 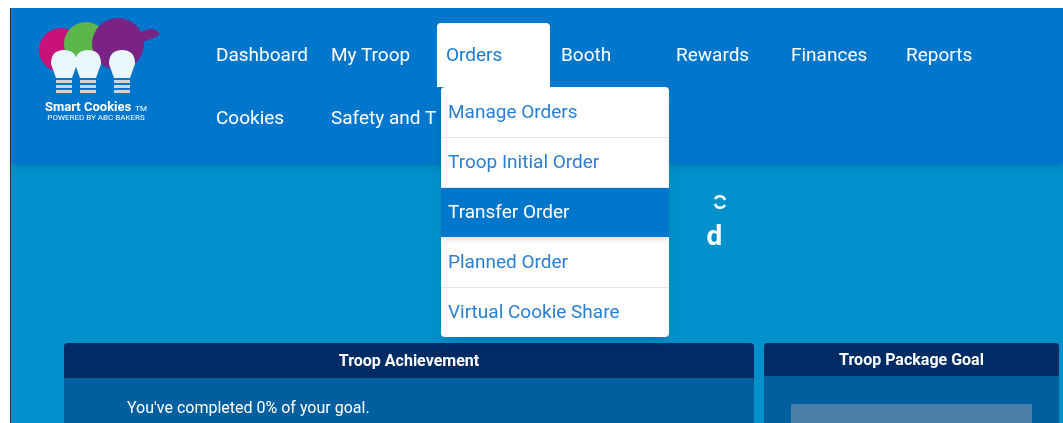 I want to click on nav-tab: Cookies, so click(x=263, y=118).